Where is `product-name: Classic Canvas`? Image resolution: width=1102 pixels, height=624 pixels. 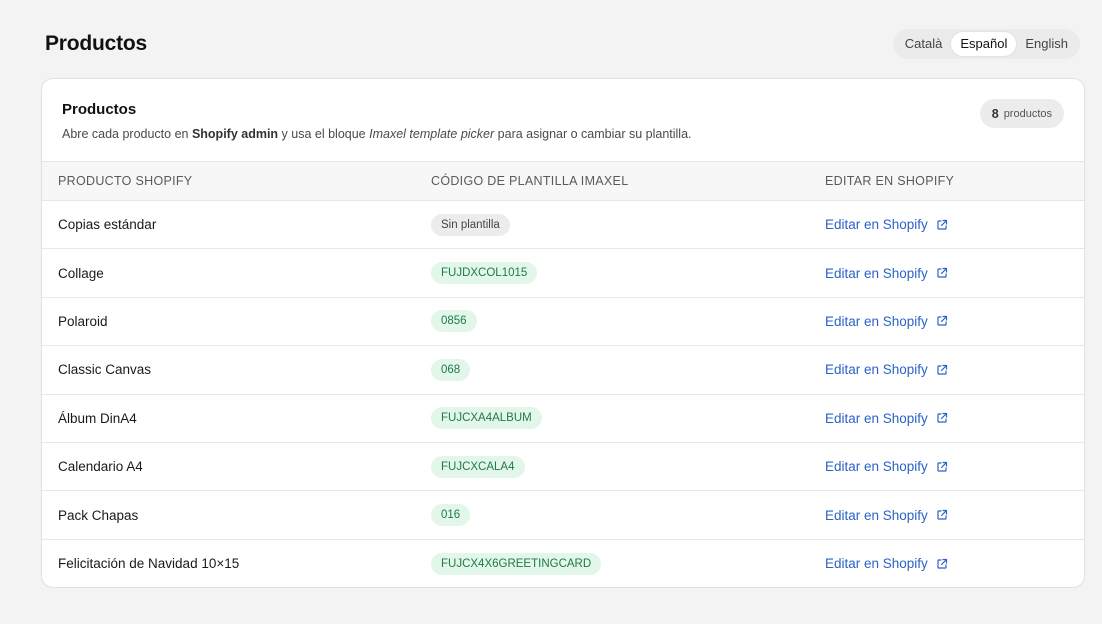
product-name: Classic Canvas is located at coordinates (105, 370).